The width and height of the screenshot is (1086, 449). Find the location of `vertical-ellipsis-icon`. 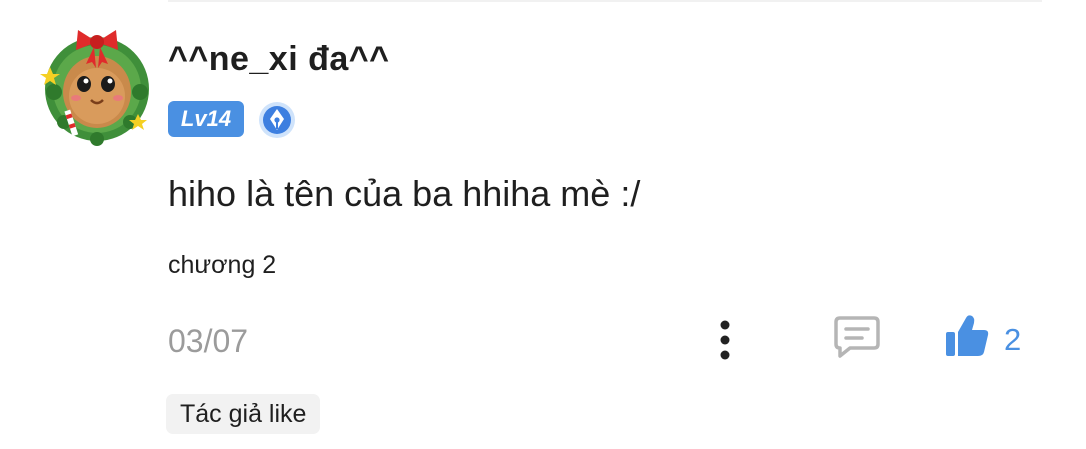

vertical-ellipsis-icon is located at coordinates (725, 340).